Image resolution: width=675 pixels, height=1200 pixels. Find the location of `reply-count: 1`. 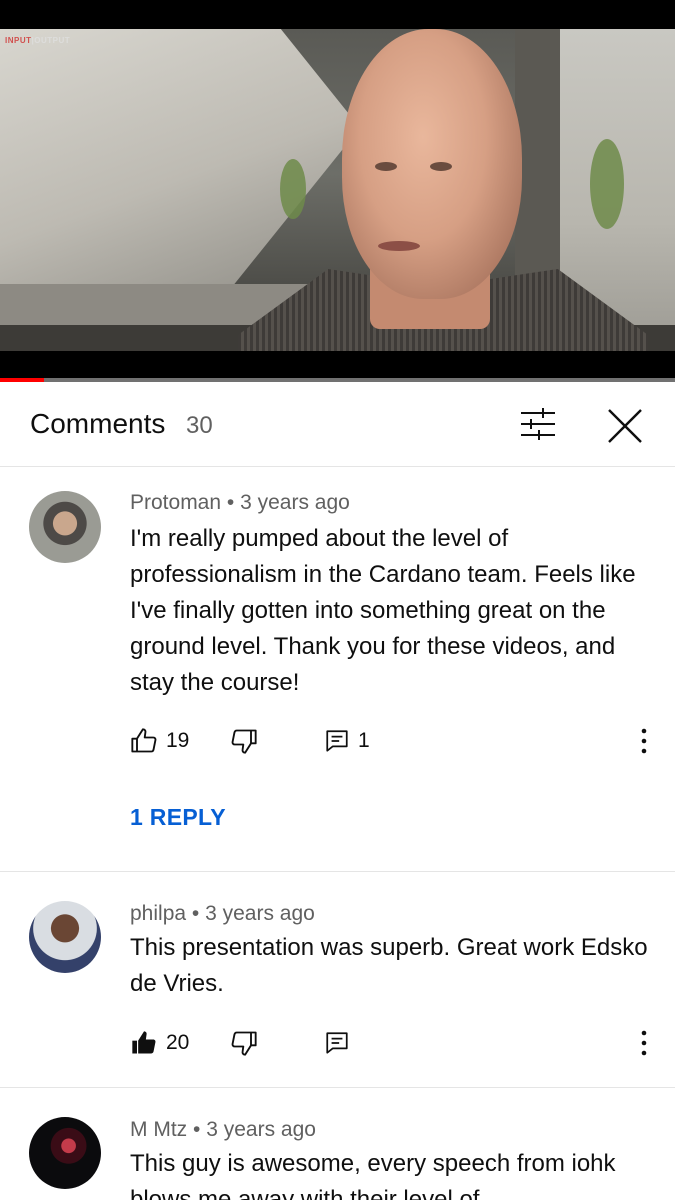

reply-count: 1 is located at coordinates (364, 740).